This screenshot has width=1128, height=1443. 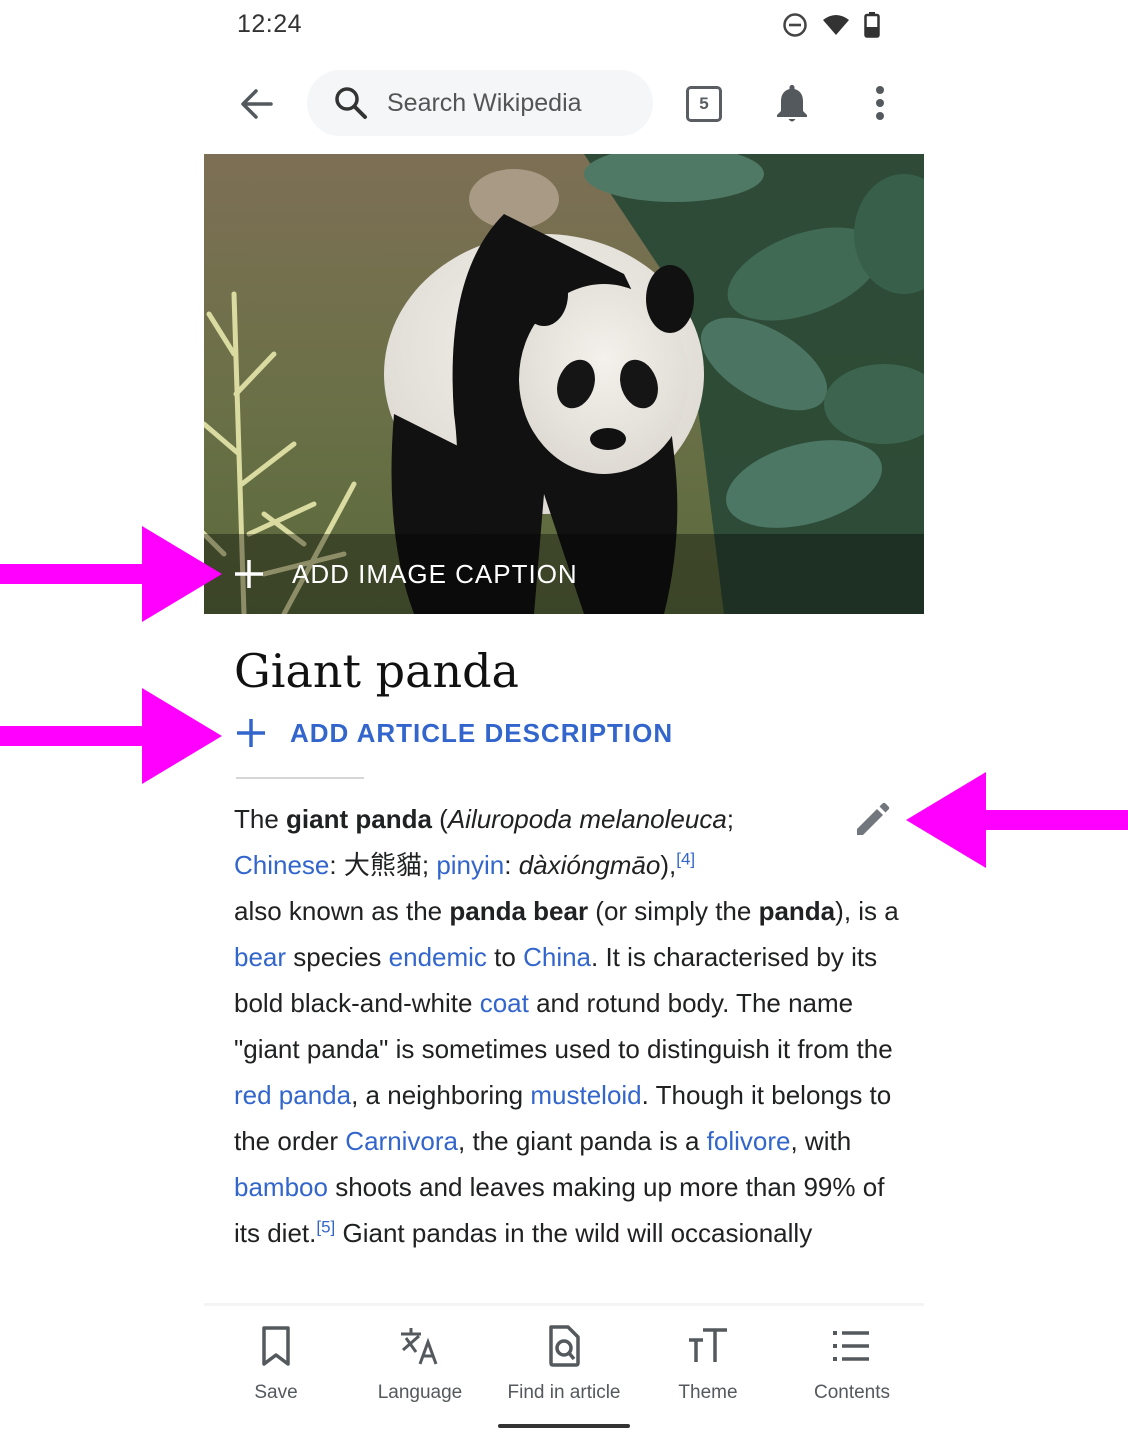 What do you see at coordinates (420, 1392) in the screenshot?
I see `language-label: Language` at bounding box center [420, 1392].